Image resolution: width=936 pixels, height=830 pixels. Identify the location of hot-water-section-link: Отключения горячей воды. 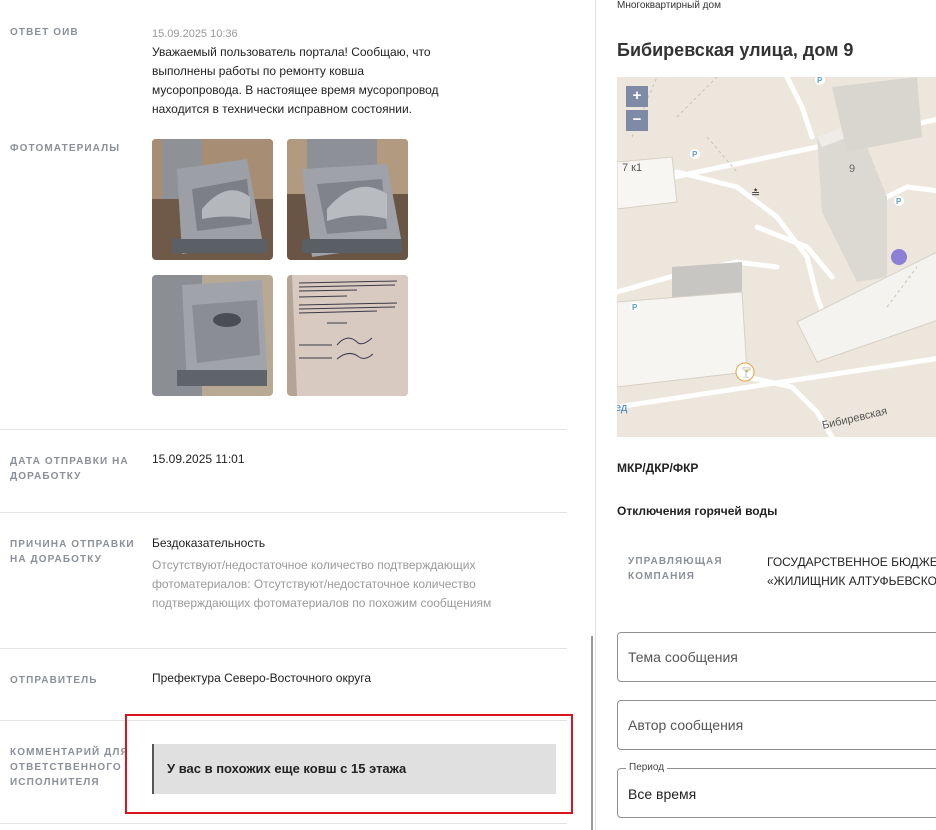
(697, 511).